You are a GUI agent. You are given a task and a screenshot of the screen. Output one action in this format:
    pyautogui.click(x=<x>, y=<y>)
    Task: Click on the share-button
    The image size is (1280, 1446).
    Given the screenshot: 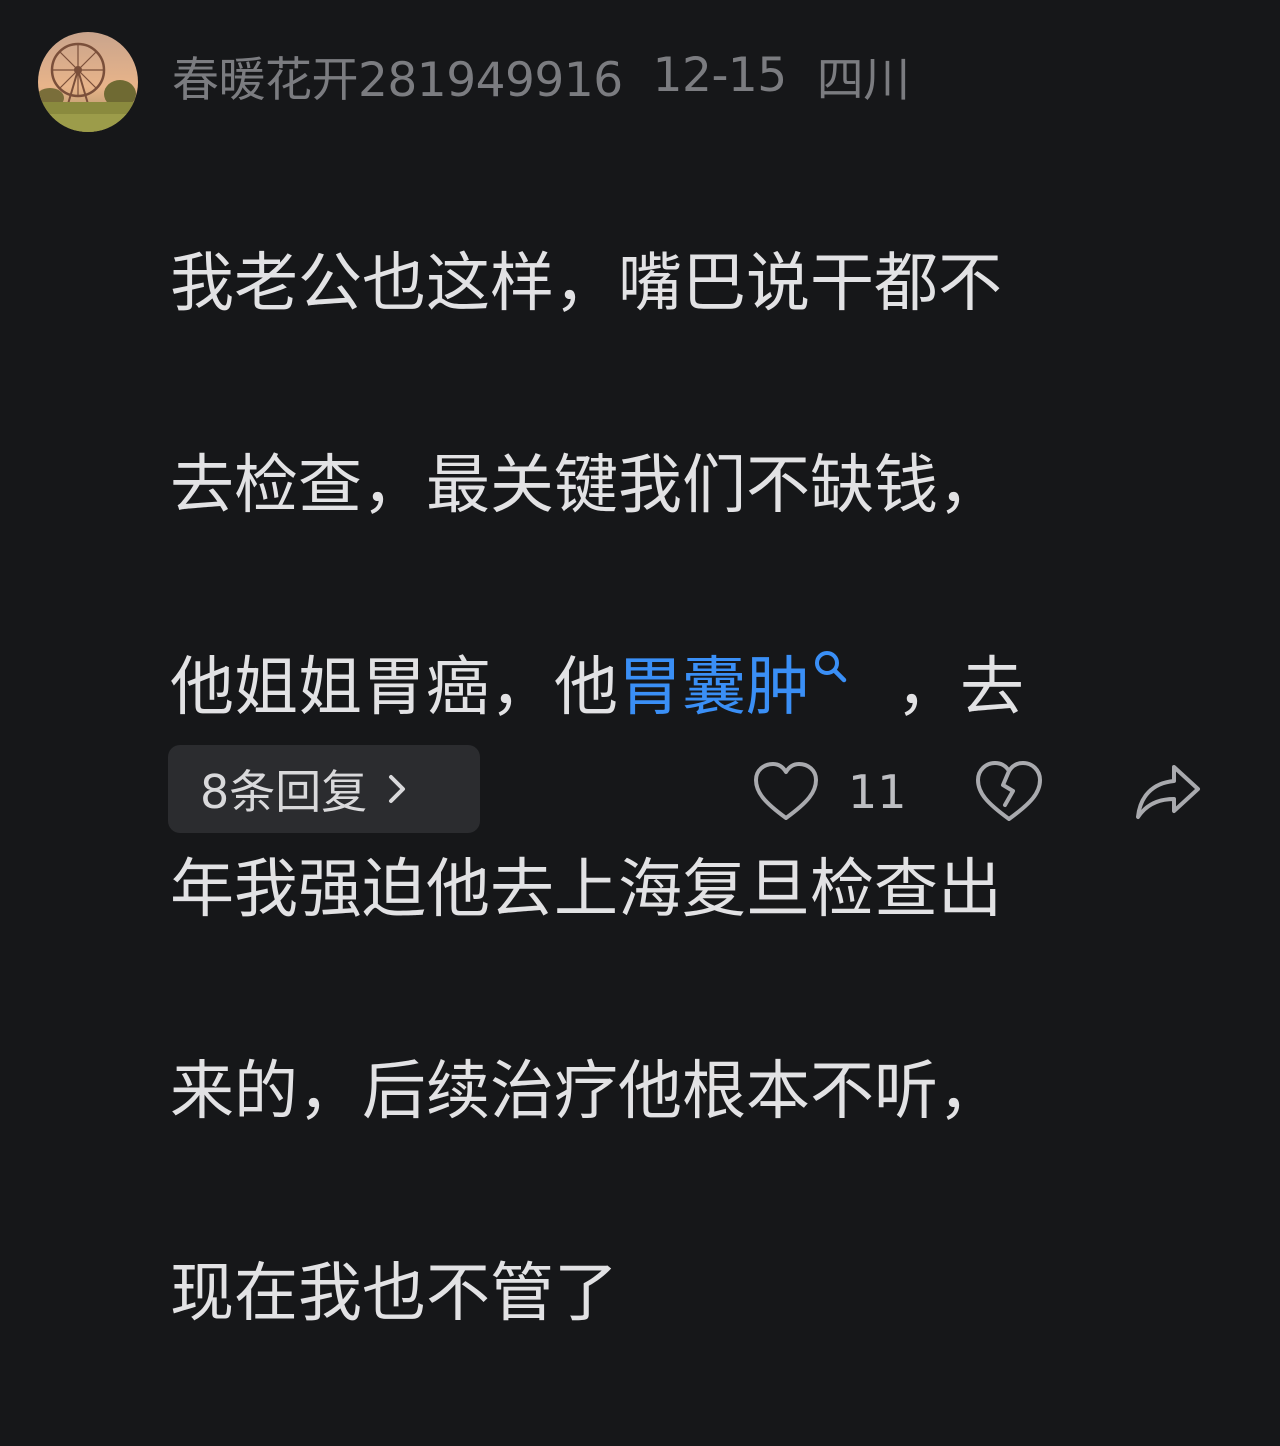 What is the action you would take?
    pyautogui.click(x=1169, y=792)
    